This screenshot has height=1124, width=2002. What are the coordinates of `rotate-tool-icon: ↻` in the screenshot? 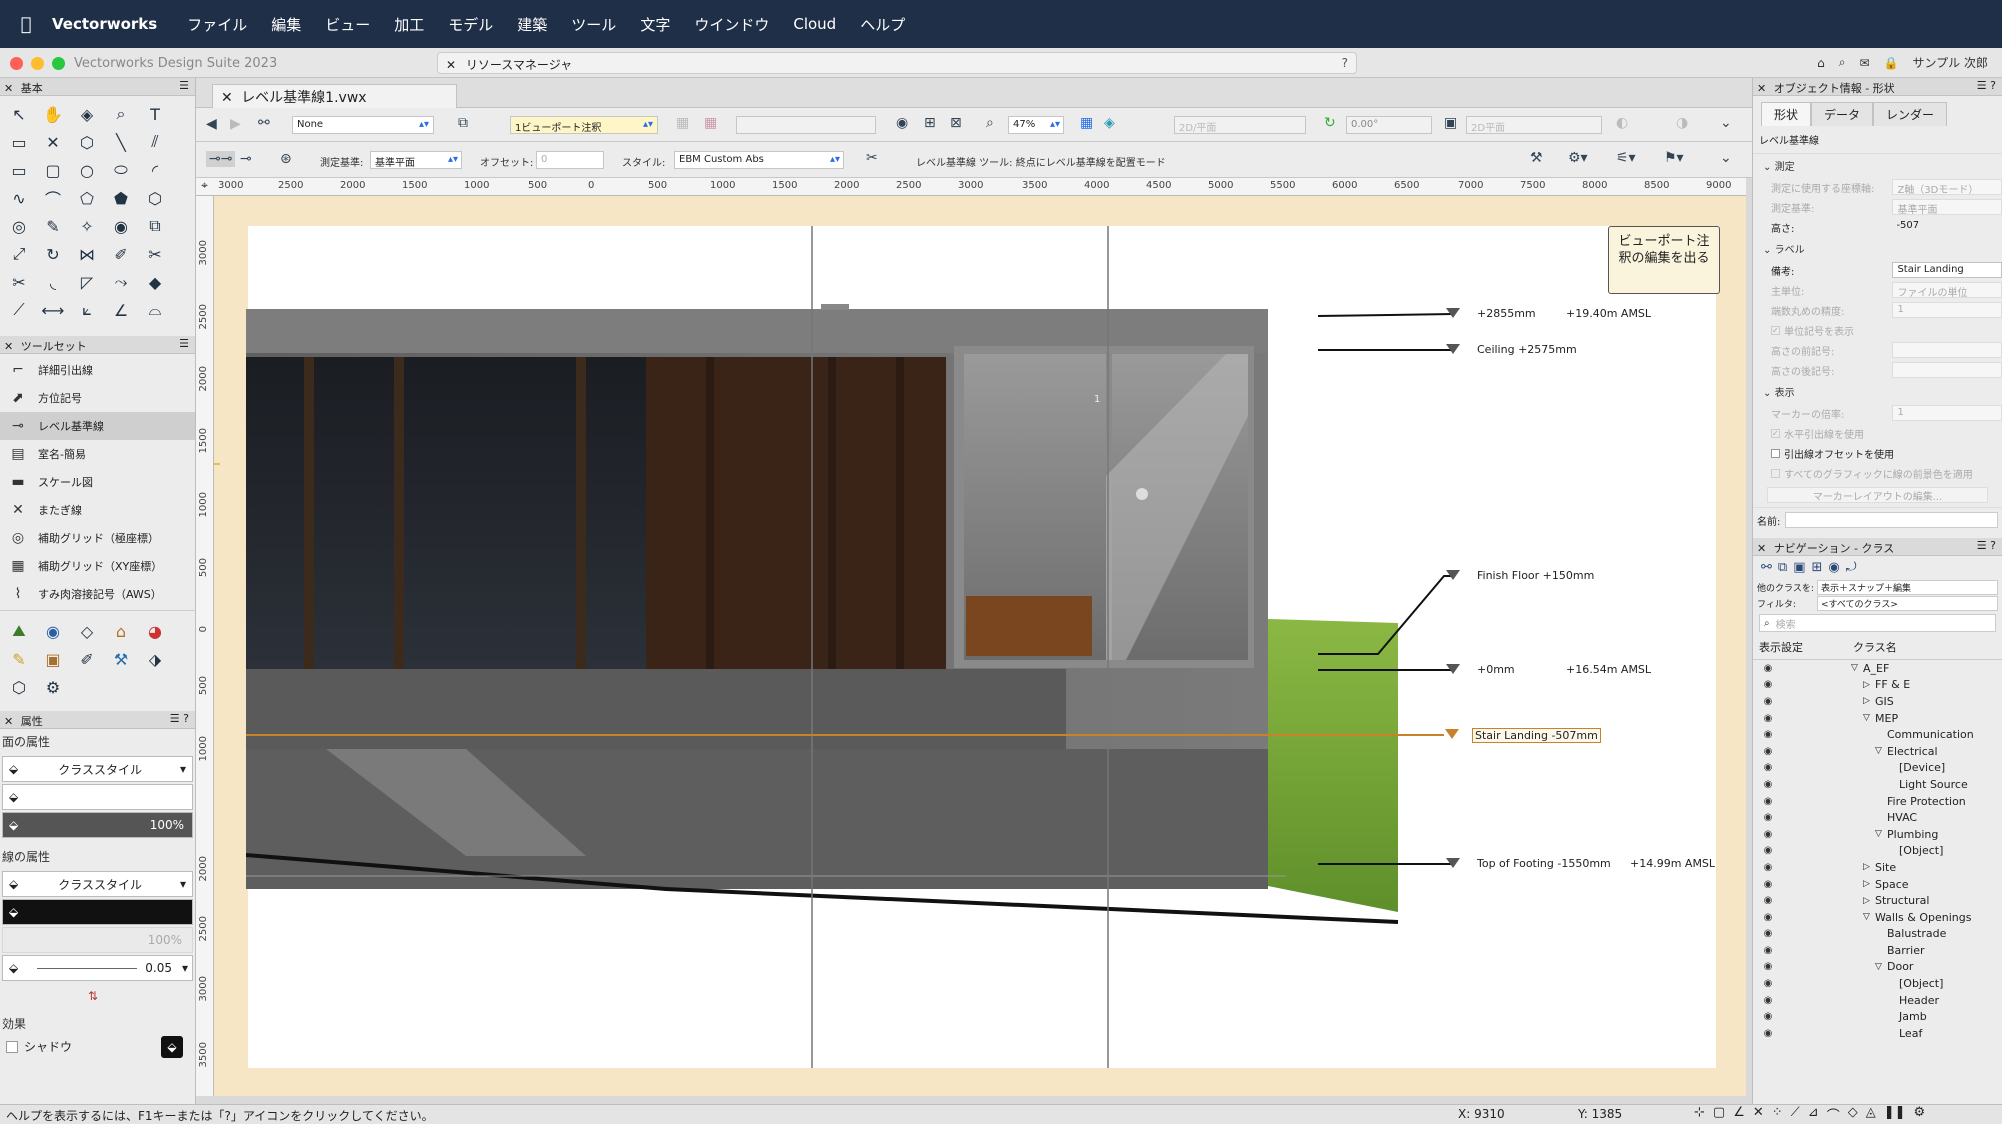 It's located at (53, 254).